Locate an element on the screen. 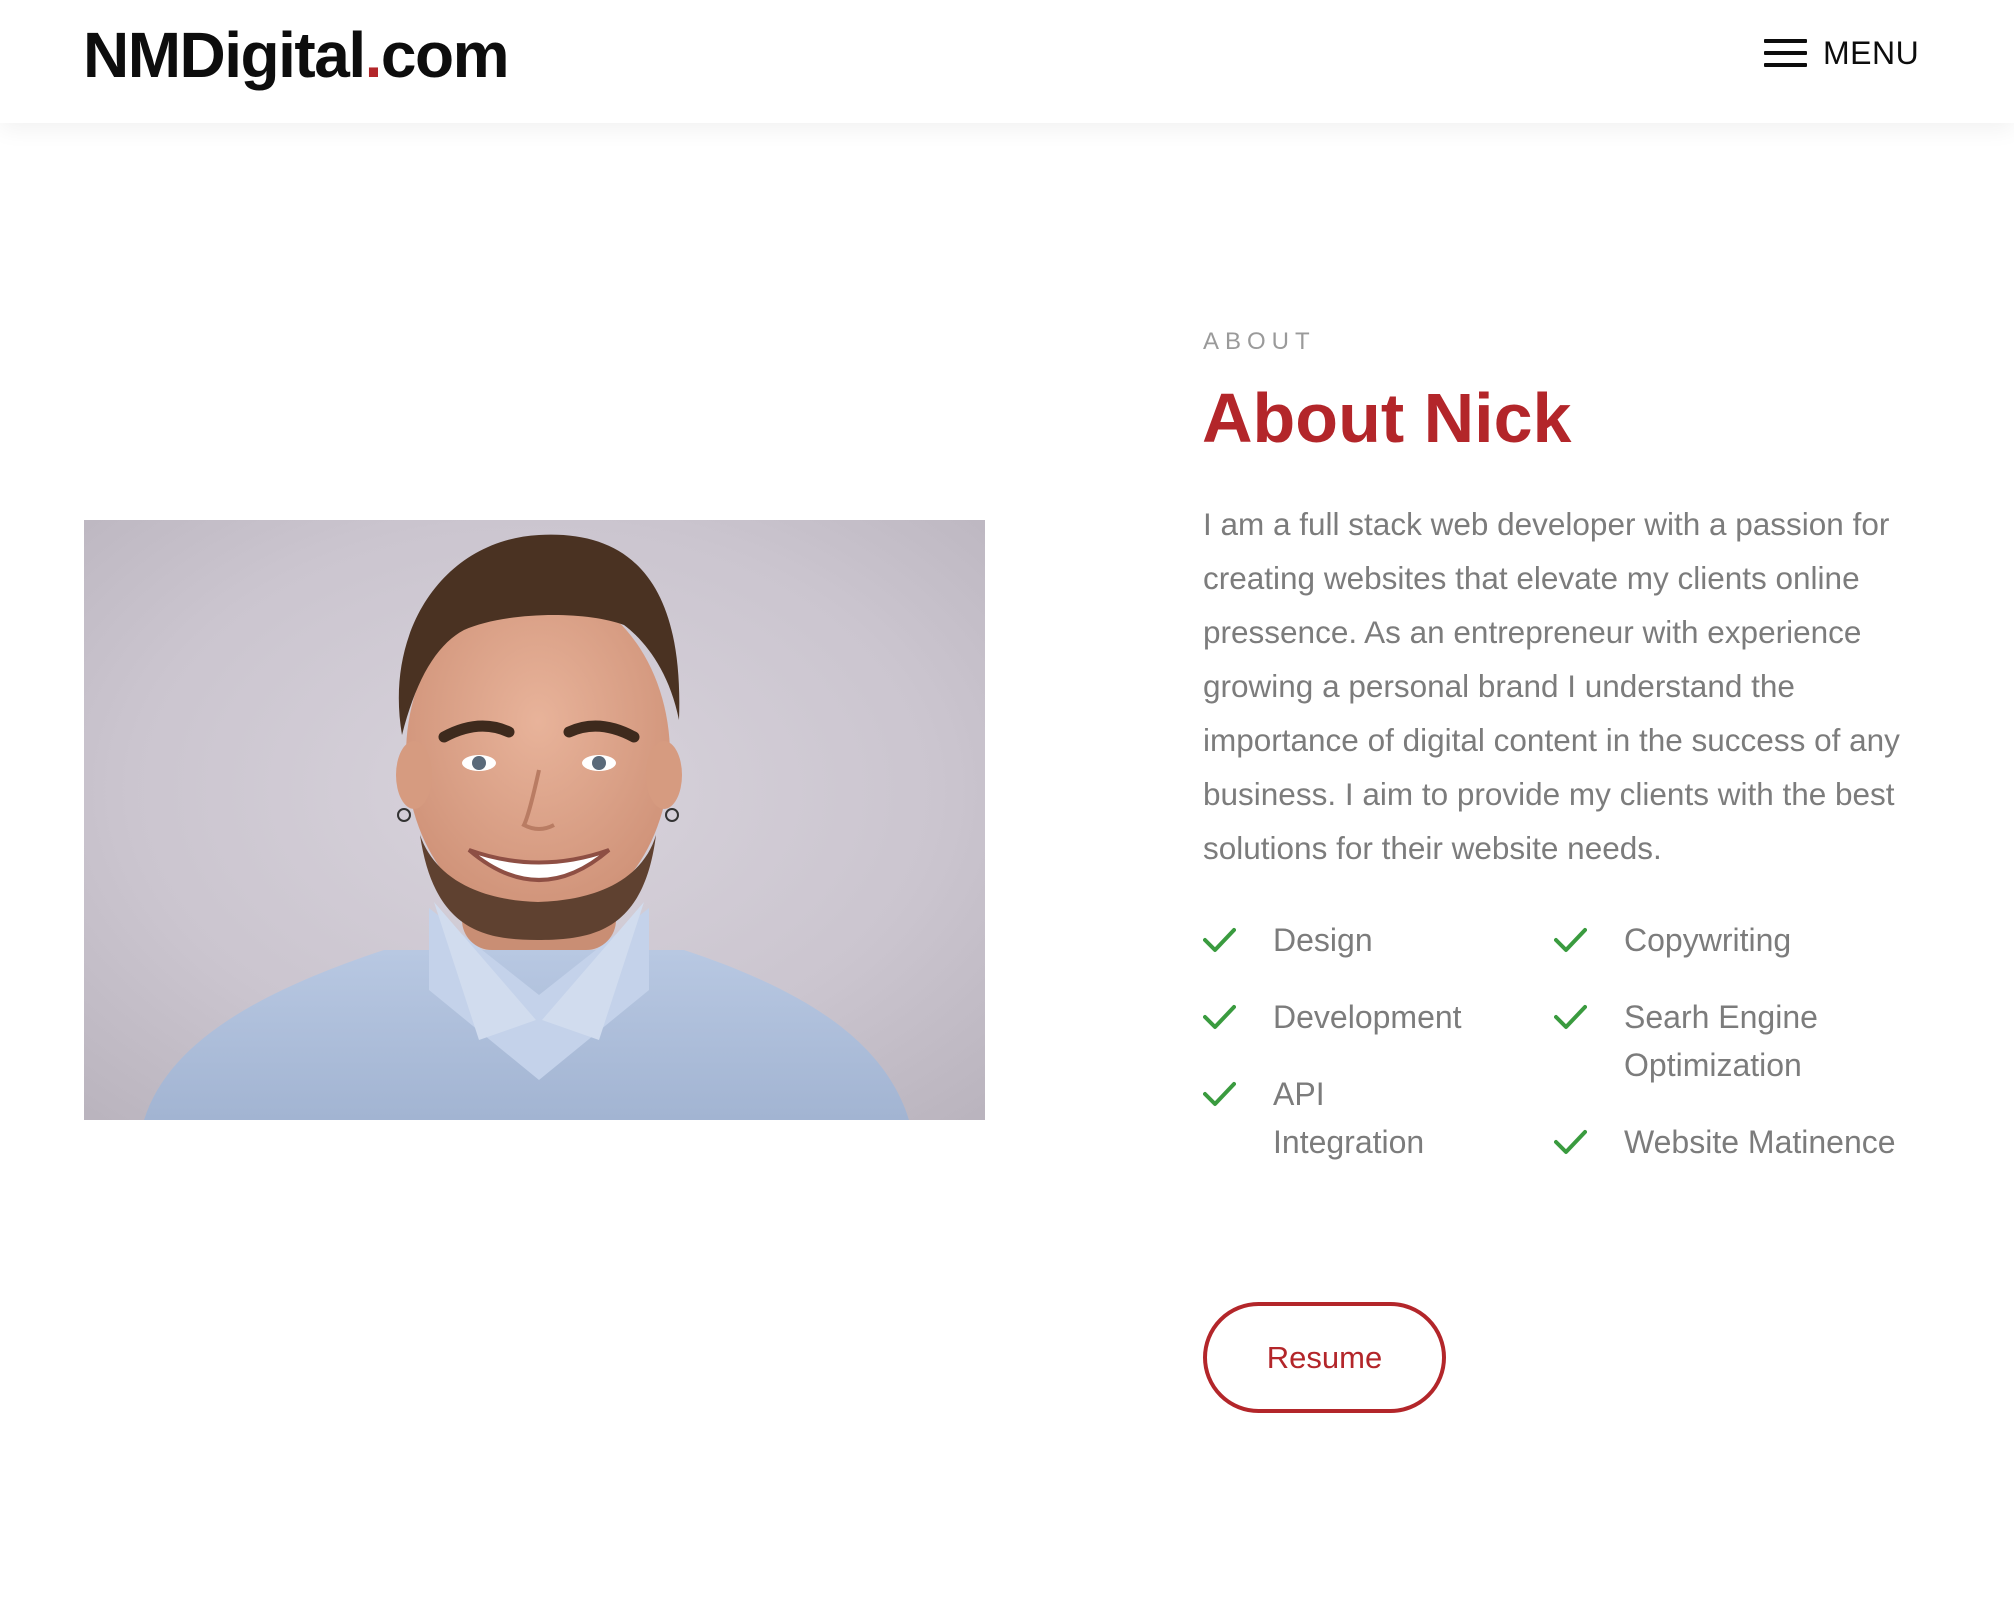 The width and height of the screenshot is (2014, 1603). site-logo: NMDigital.com is located at coordinates (296, 55).